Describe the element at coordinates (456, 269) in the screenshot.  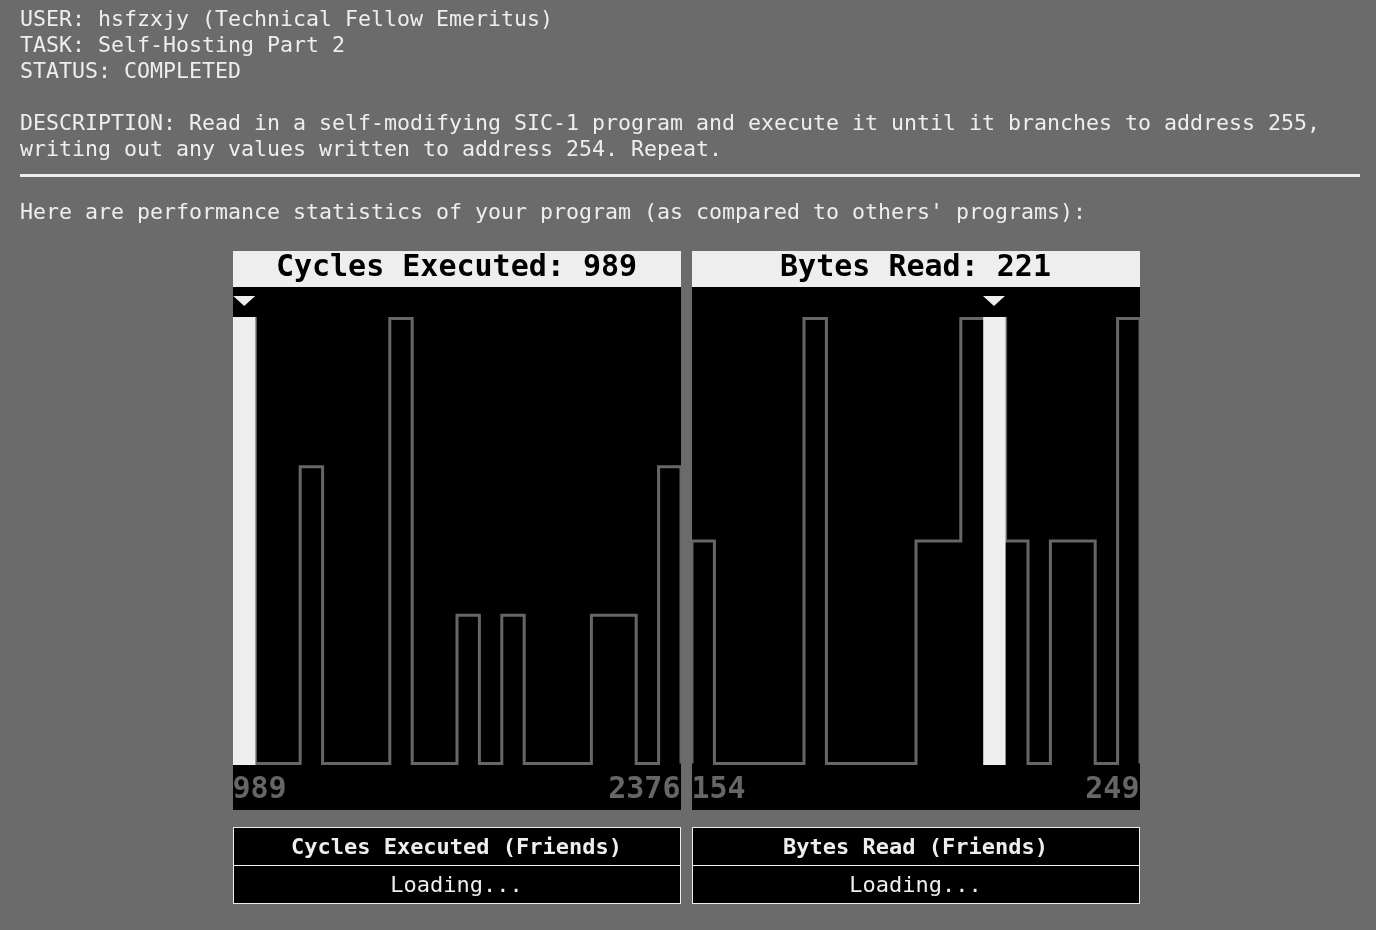
I see `chart-title: Cycles Executed: 989` at that location.